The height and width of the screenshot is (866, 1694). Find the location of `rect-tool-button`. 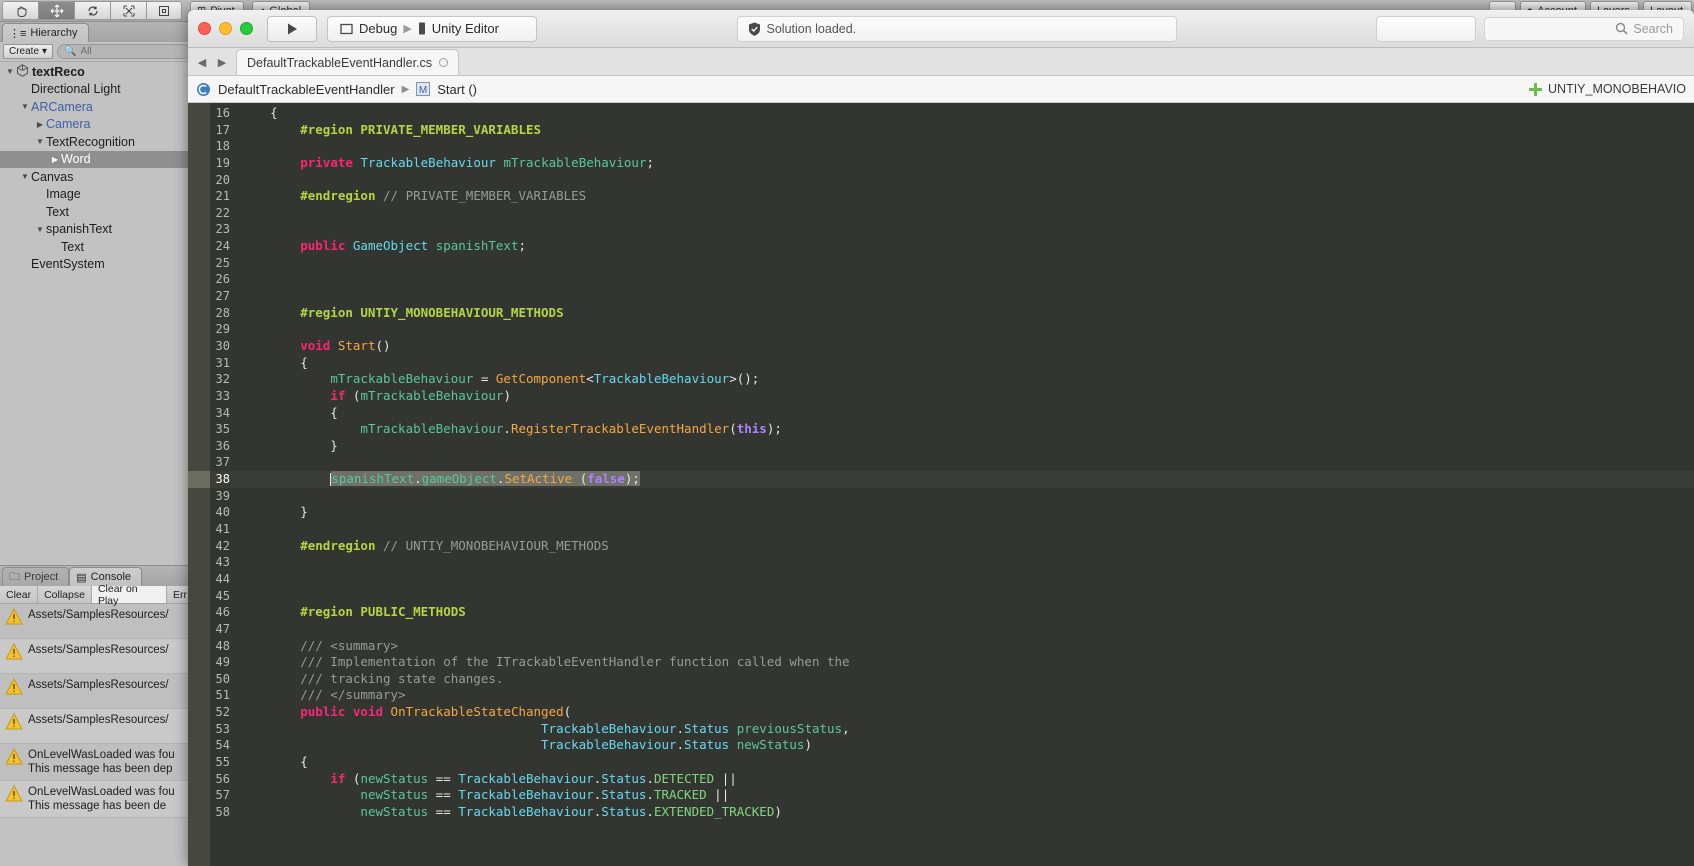

rect-tool-button is located at coordinates (164, 10).